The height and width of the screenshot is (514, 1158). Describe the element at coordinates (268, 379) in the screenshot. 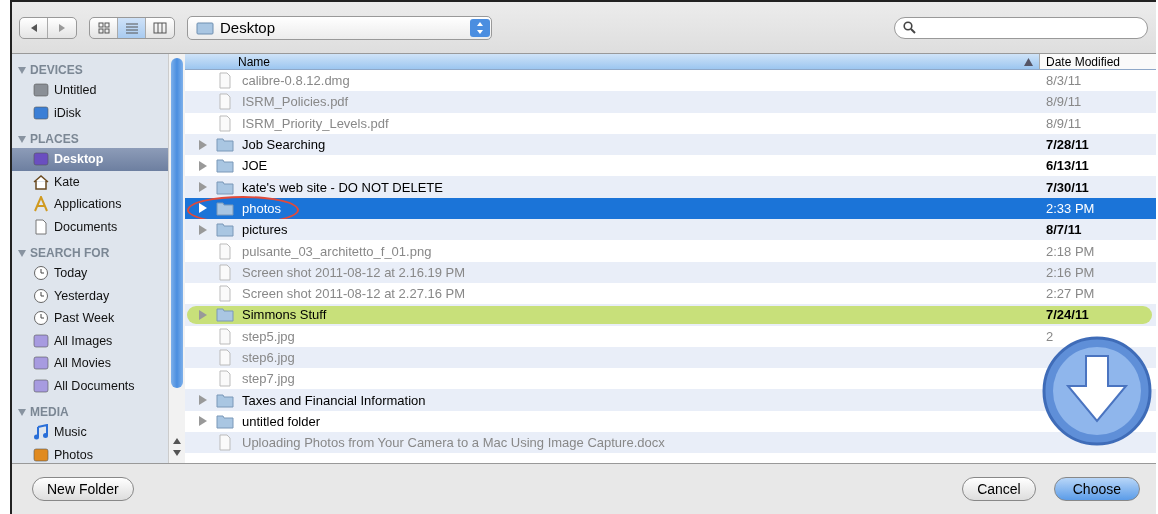

I see `file-name: step7.jpg` at that location.